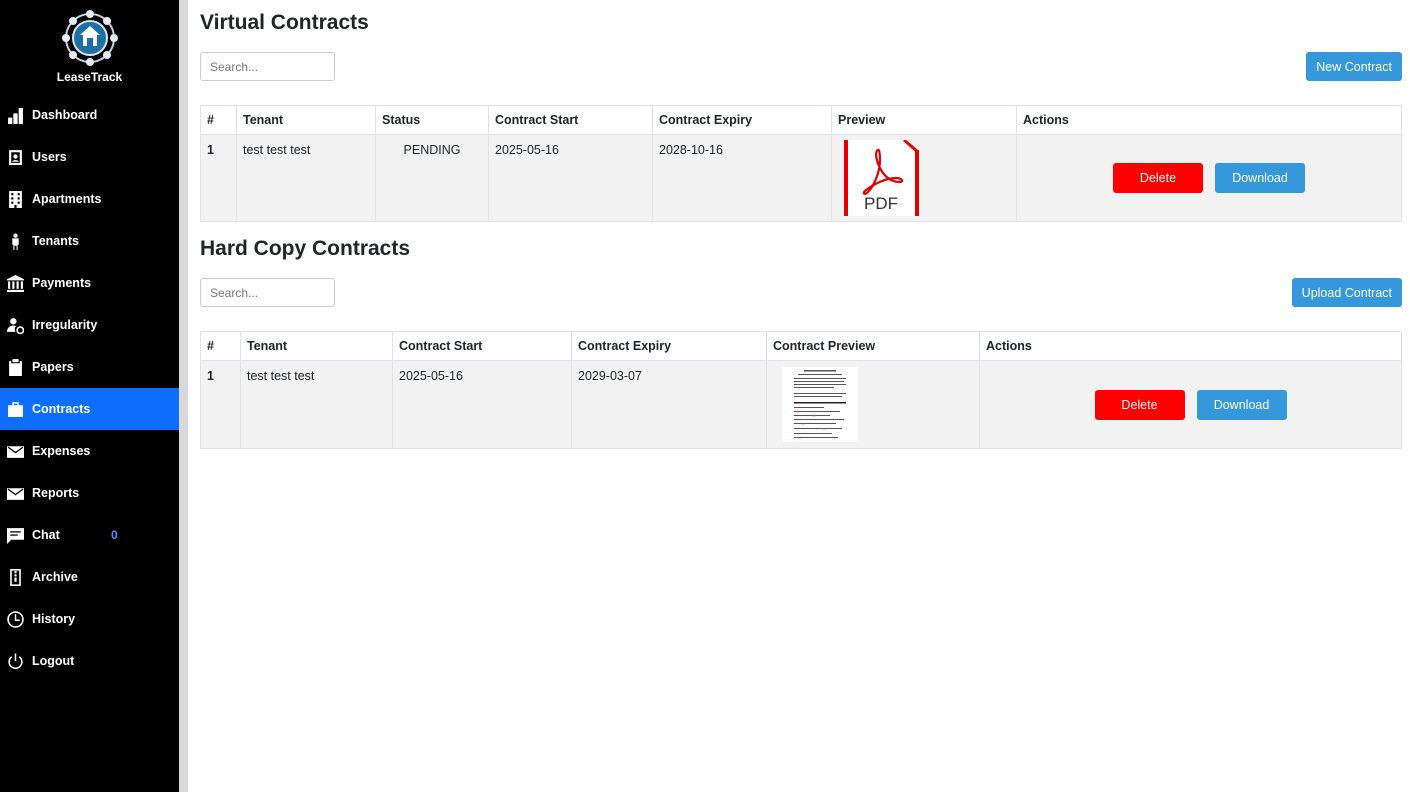 The width and height of the screenshot is (1410, 792). What do you see at coordinates (15, 661) in the screenshot?
I see `power-icon` at bounding box center [15, 661].